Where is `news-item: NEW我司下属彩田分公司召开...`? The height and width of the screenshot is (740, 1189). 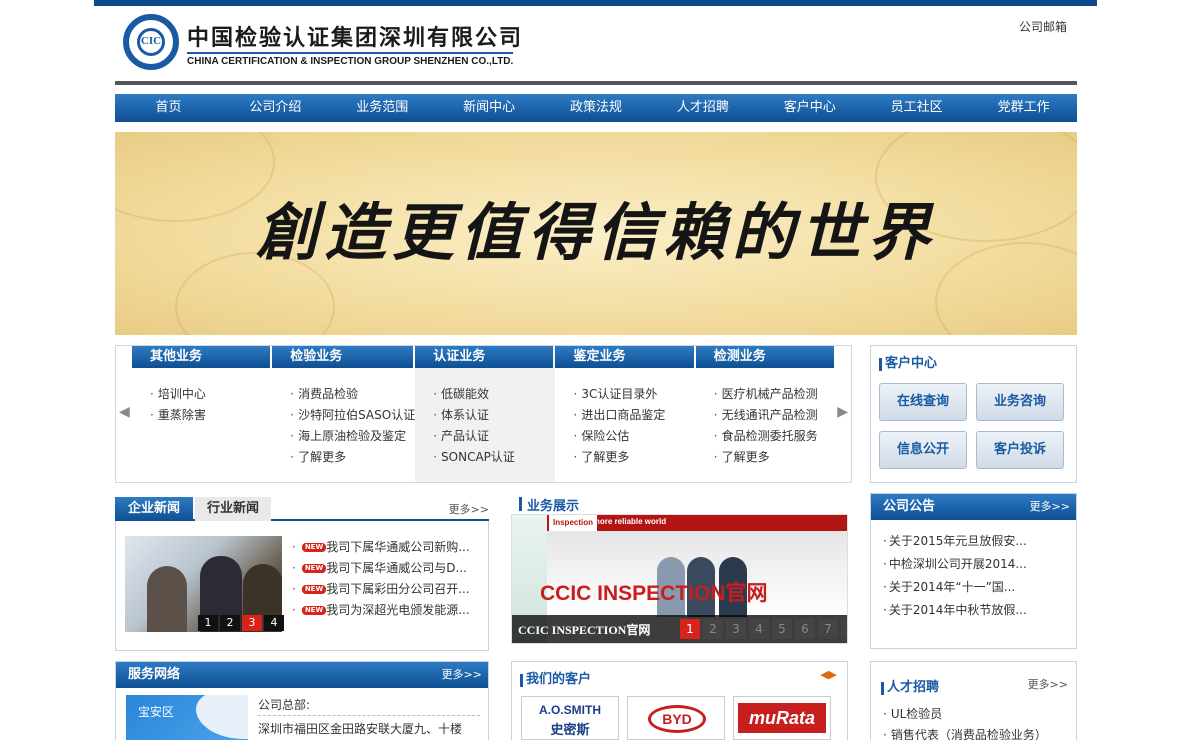
news-item: NEW我司下属彩田分公司召开... is located at coordinates (381, 589).